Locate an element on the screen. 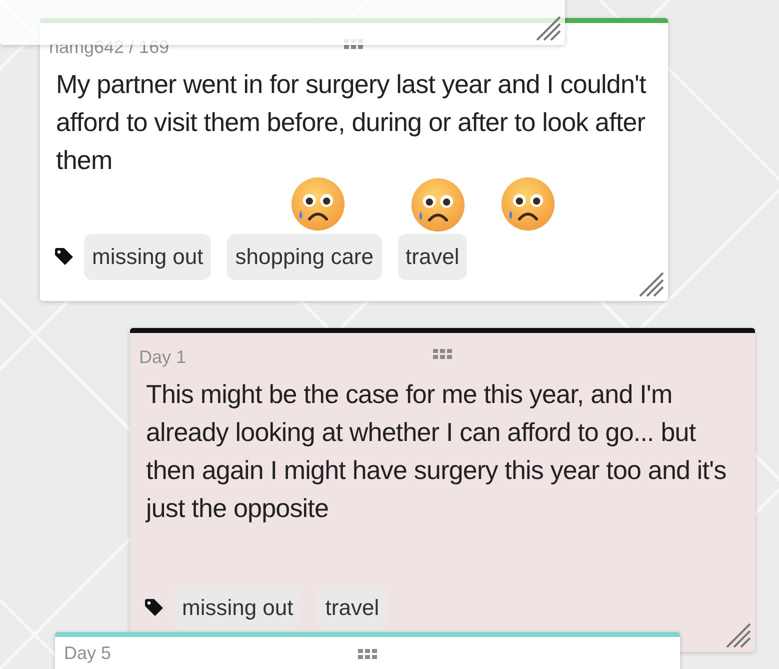 This screenshot has width=779, height=669. card-header: Day 5 is located at coordinates (88, 653).